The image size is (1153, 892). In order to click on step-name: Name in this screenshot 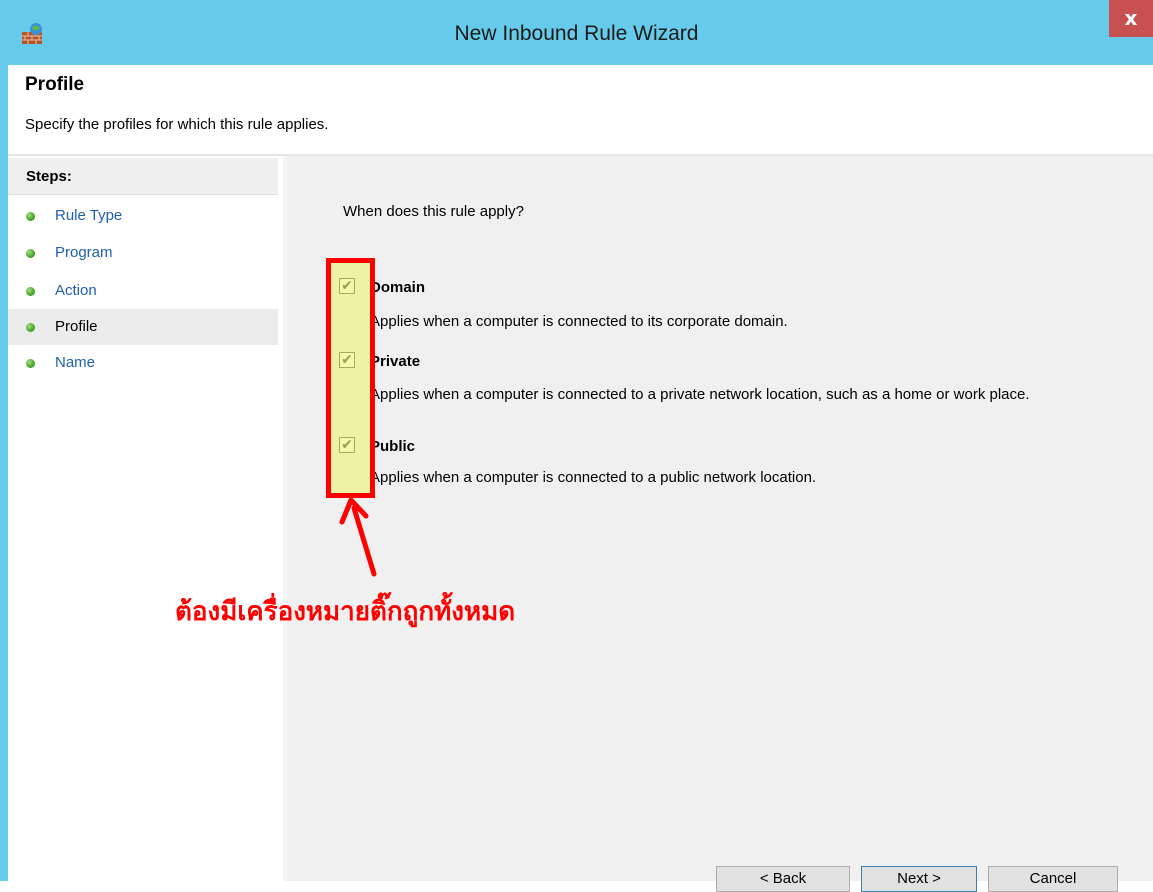, I will do `click(143, 363)`.